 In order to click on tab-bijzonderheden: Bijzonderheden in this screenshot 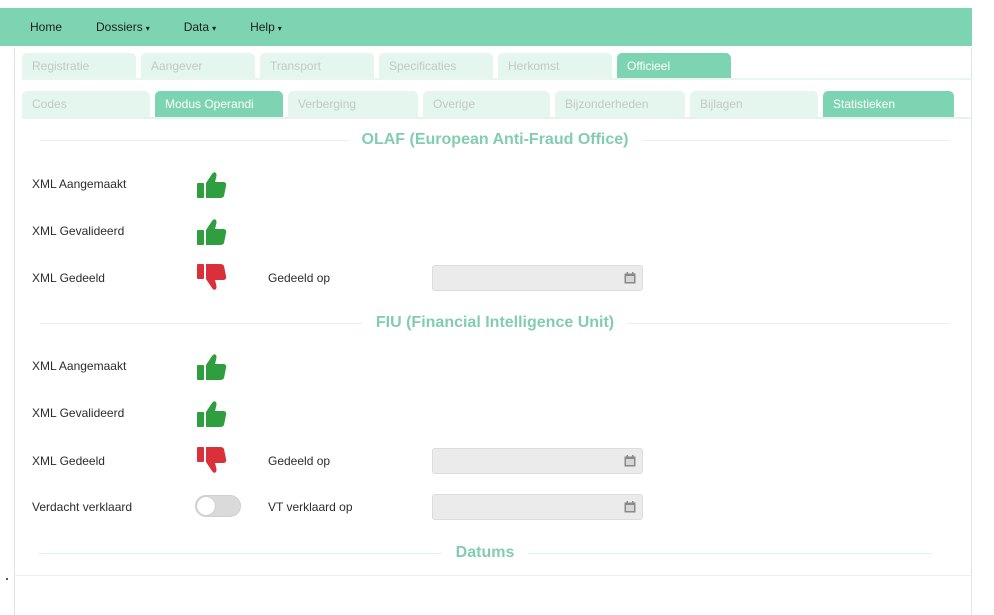, I will do `click(620, 104)`.